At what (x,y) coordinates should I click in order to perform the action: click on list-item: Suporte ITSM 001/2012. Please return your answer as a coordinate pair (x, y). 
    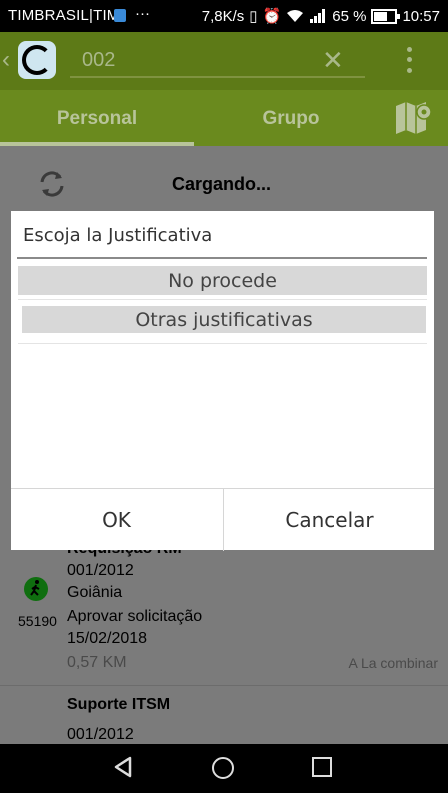
    Looking at the image, I should click on (224, 720).